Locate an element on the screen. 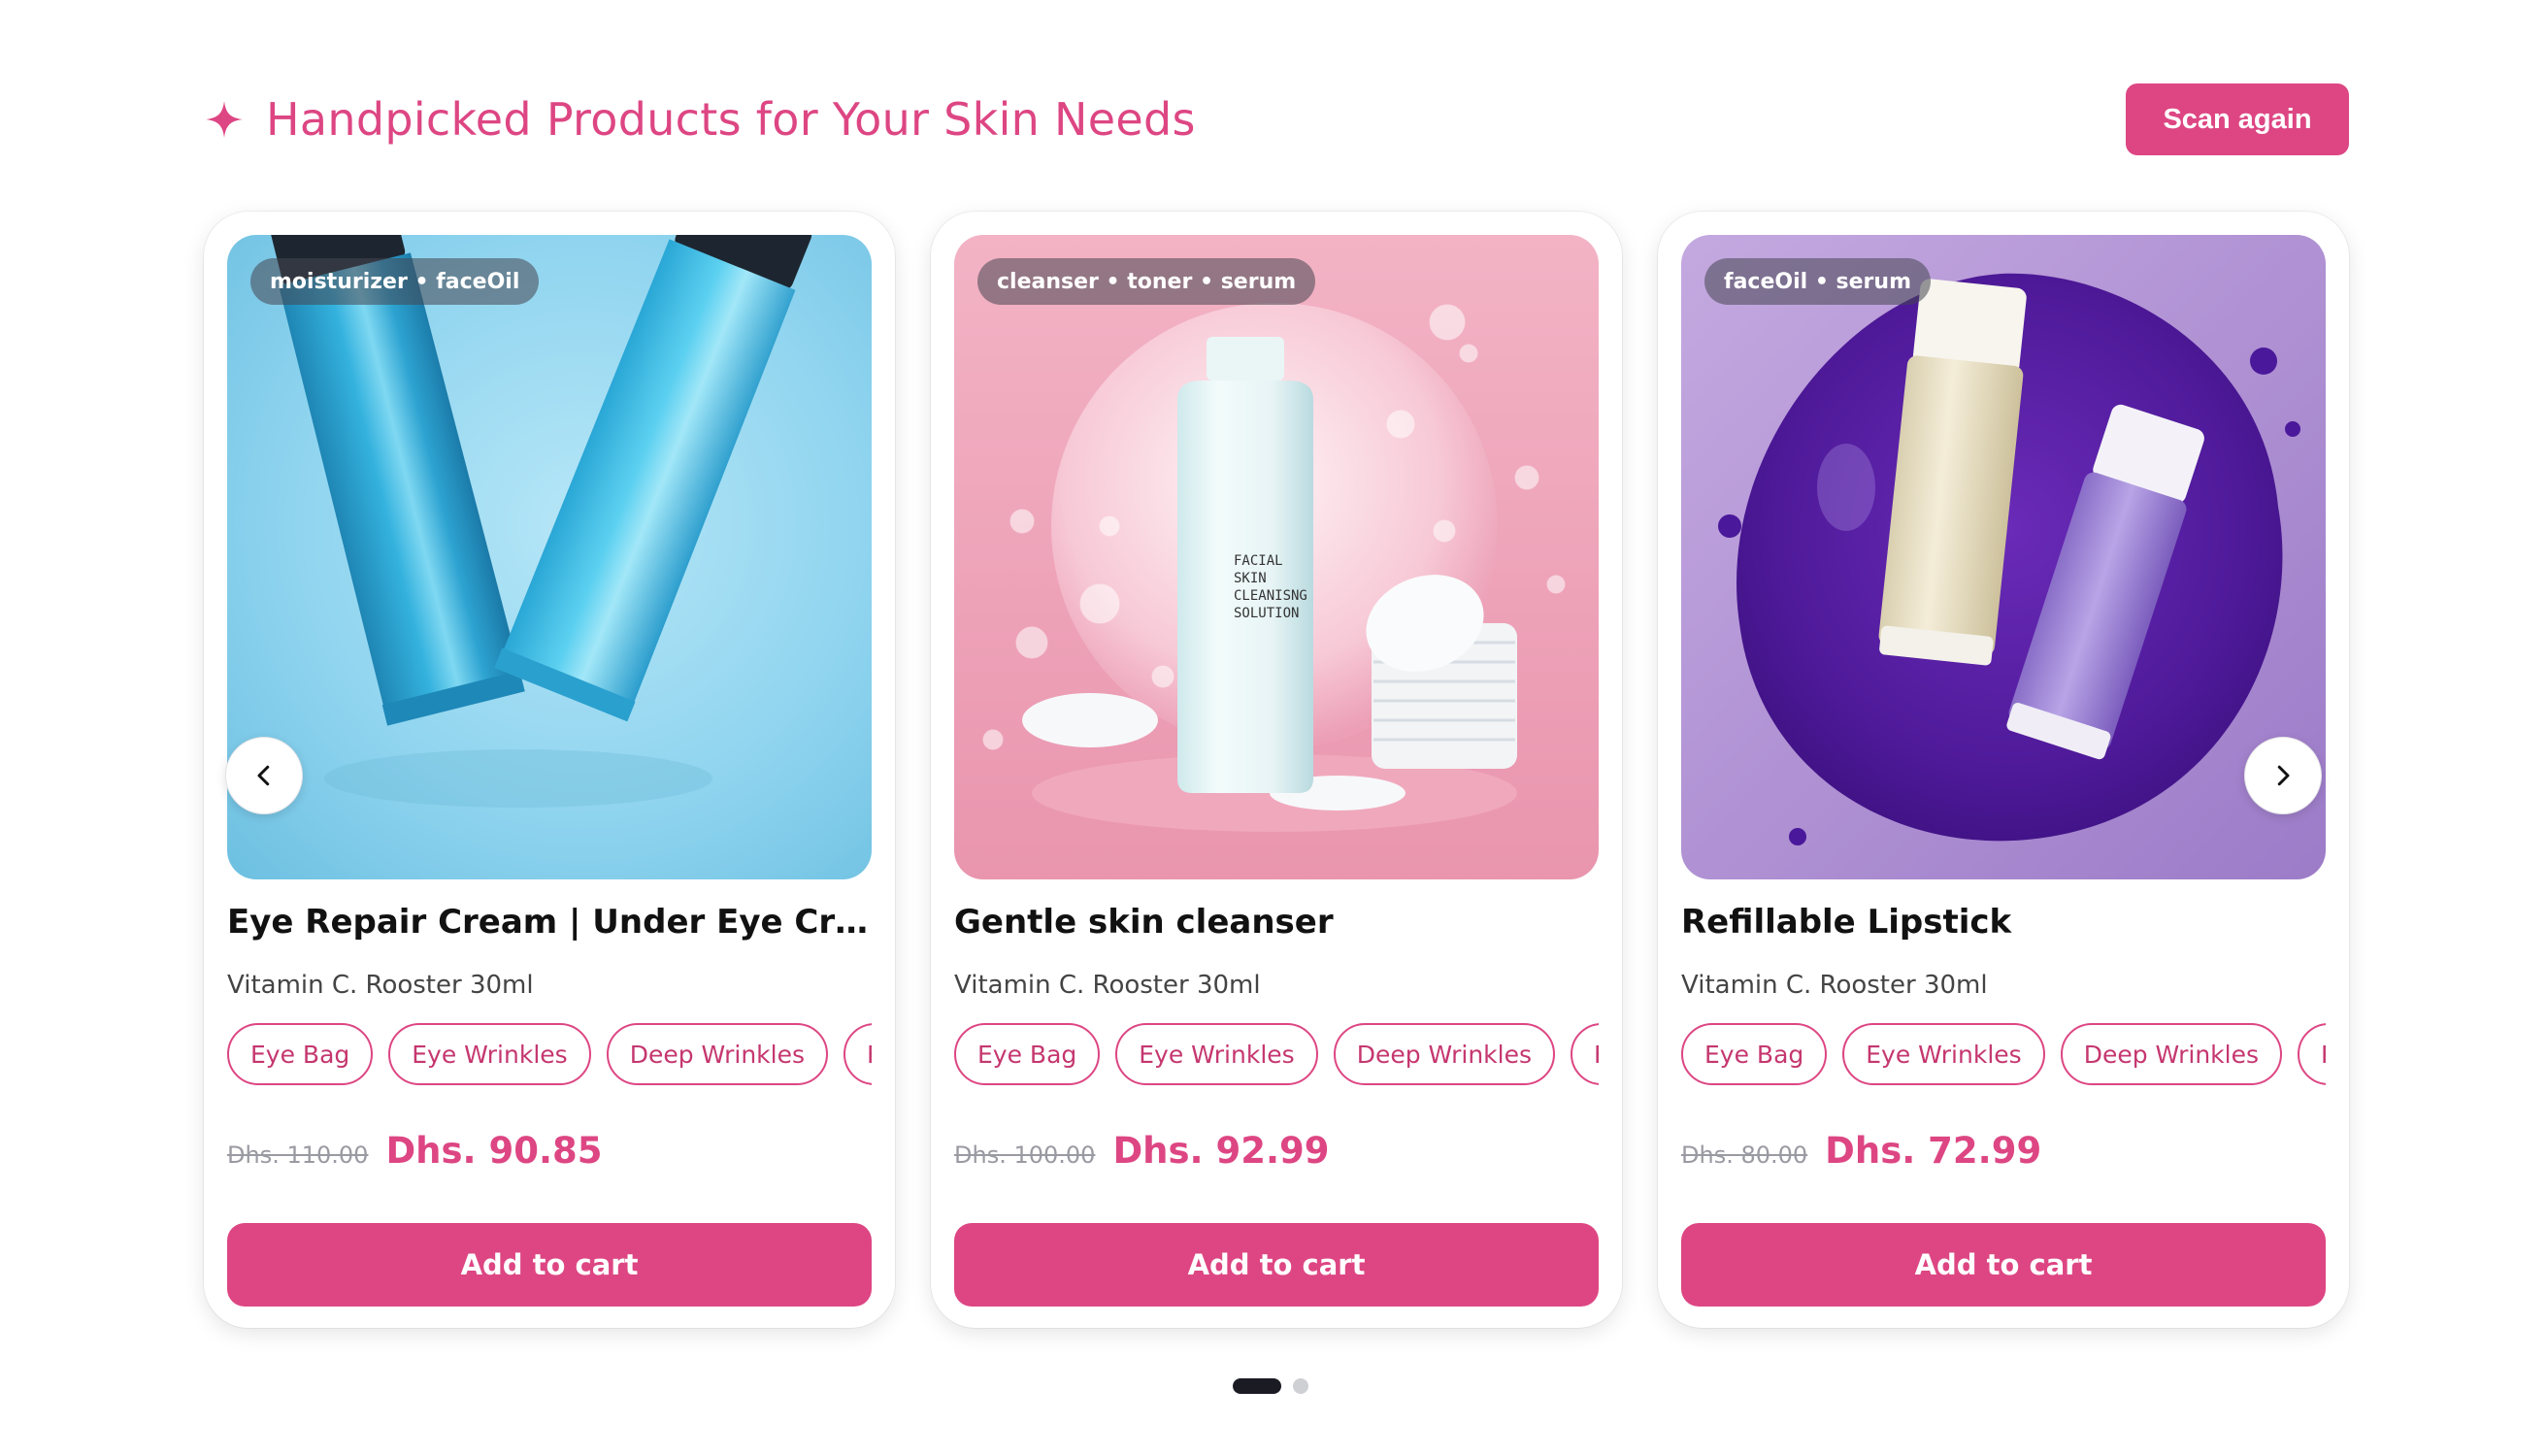 This screenshot has height=1456, width=2547. original-price: Dhs. 80.00 is located at coordinates (1745, 1155).